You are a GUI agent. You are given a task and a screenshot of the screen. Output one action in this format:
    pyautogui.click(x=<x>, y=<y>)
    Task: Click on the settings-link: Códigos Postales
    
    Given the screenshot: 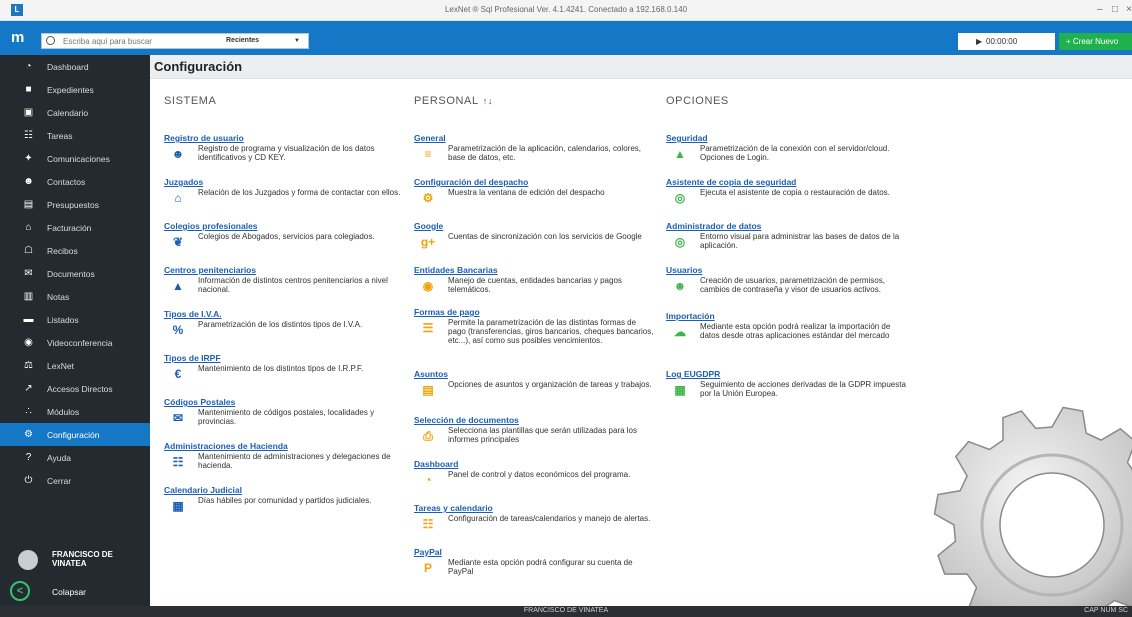 What is the action you would take?
    pyautogui.click(x=199, y=402)
    